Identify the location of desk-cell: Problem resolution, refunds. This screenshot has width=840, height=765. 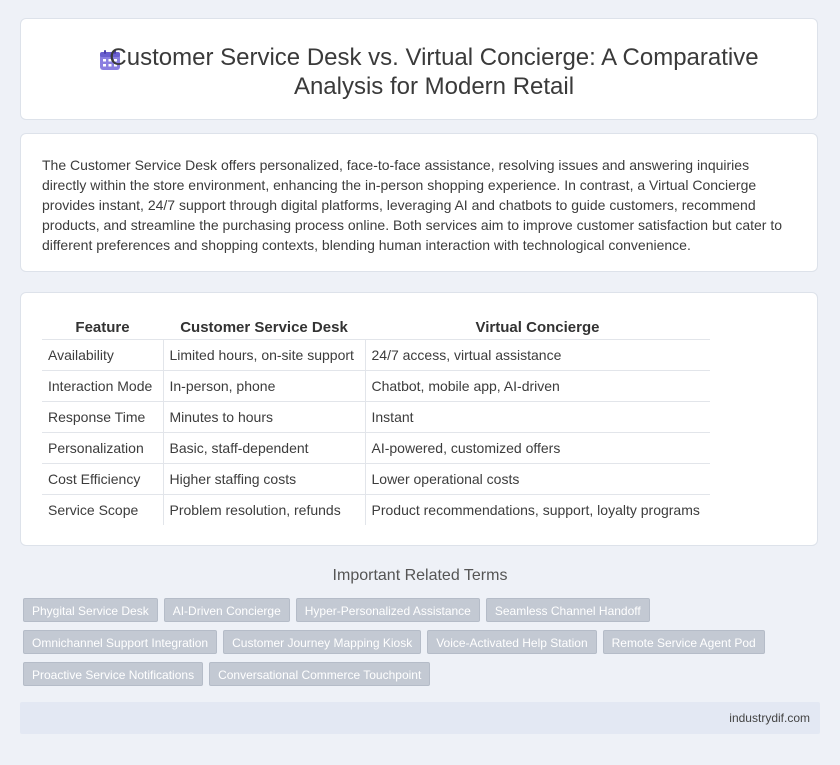
(264, 509).